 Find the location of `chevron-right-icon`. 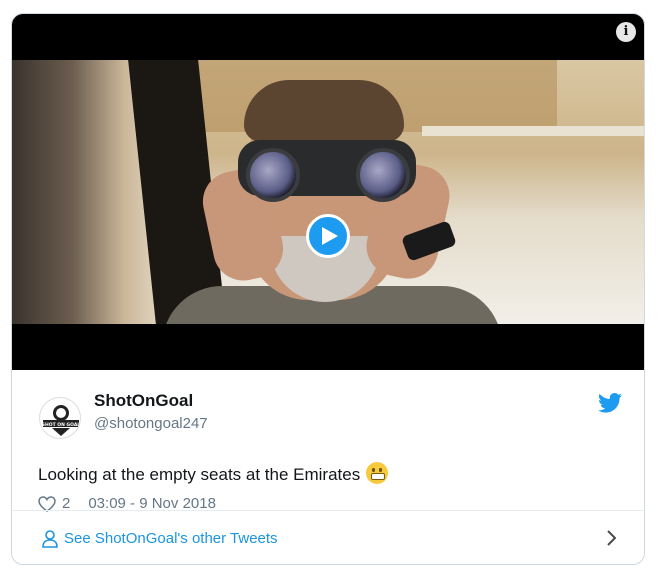

chevron-right-icon is located at coordinates (611, 538).